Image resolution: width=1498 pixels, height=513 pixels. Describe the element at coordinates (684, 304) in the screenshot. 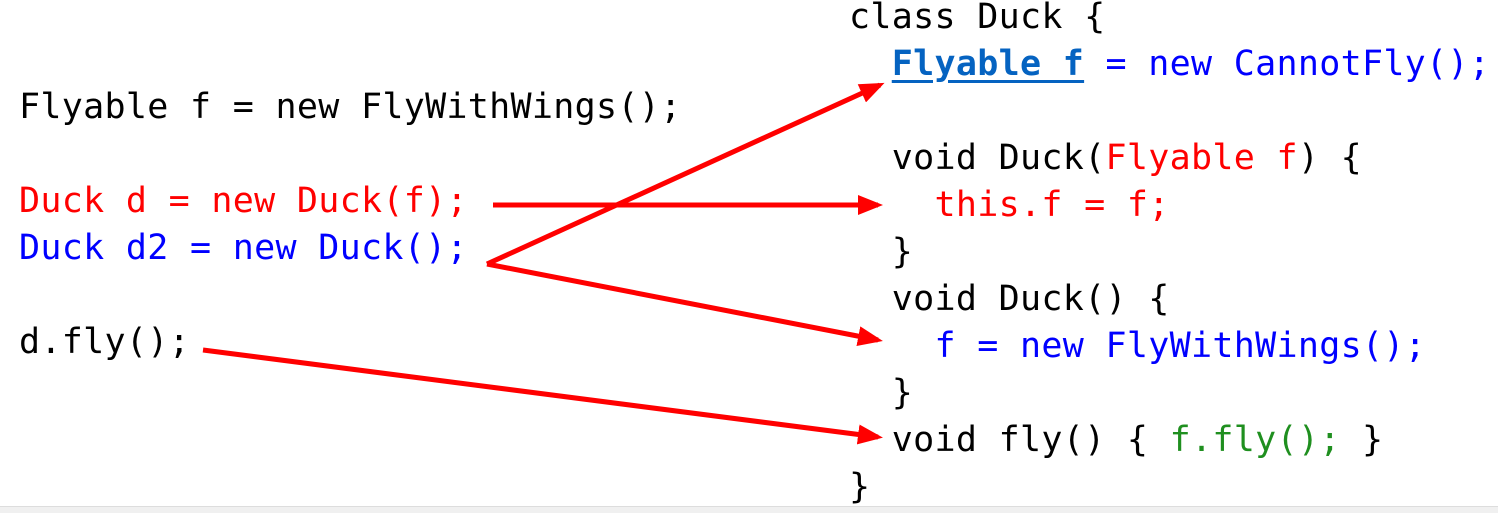

I see `arrow-d2-to-ctor2` at that location.